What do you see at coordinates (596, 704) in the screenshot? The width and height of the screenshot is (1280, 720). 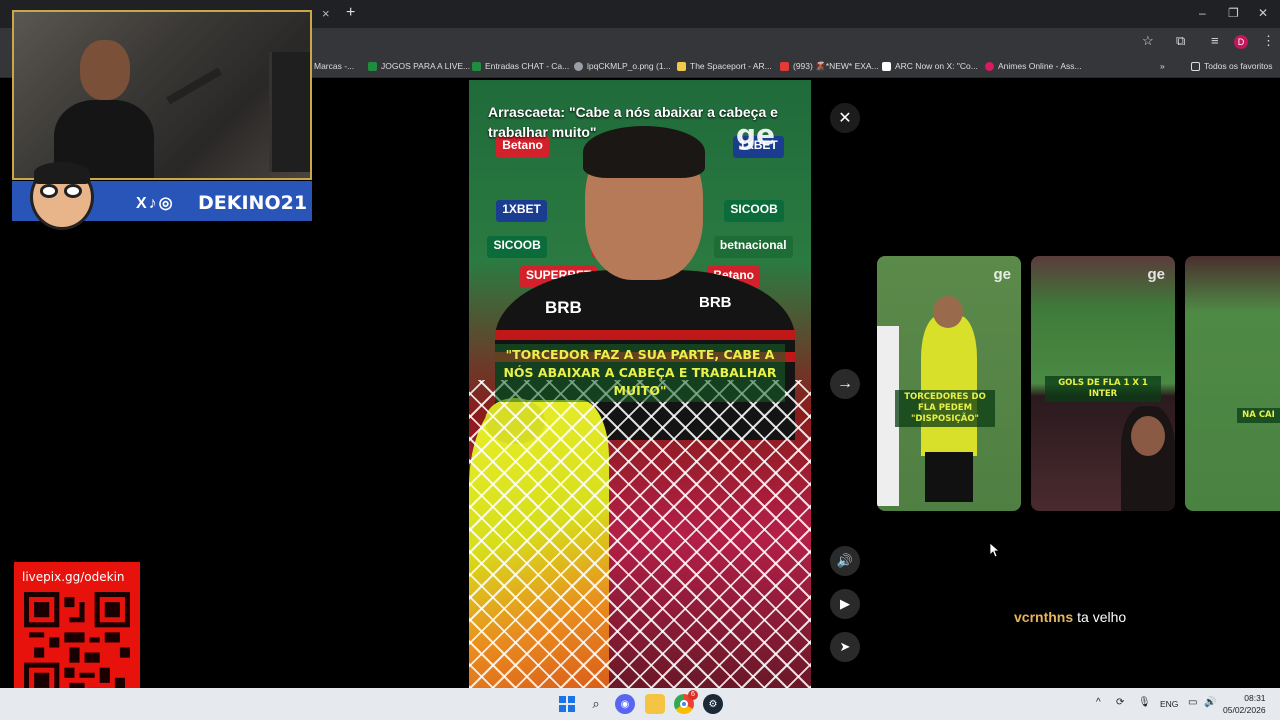 I see `search-icon: ⌕` at bounding box center [596, 704].